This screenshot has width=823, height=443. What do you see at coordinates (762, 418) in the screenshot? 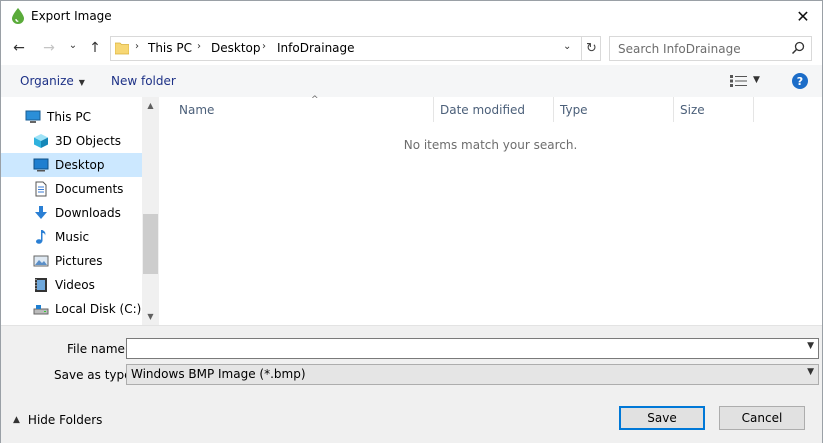
I see `cancel-button: Cancel` at bounding box center [762, 418].